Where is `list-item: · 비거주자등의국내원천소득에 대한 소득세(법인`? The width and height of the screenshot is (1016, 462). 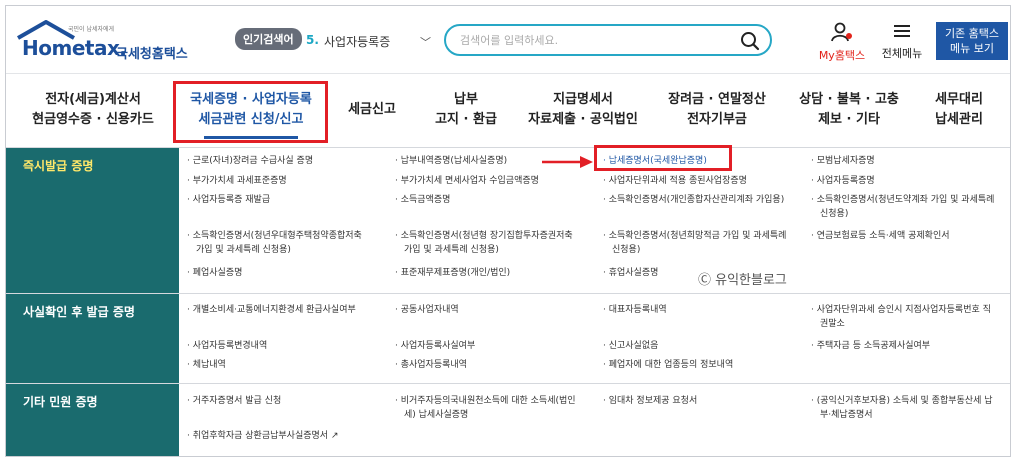 list-item: · 비거주자등의국내원천소득에 대한 소득세(법인 is located at coordinates (485, 401).